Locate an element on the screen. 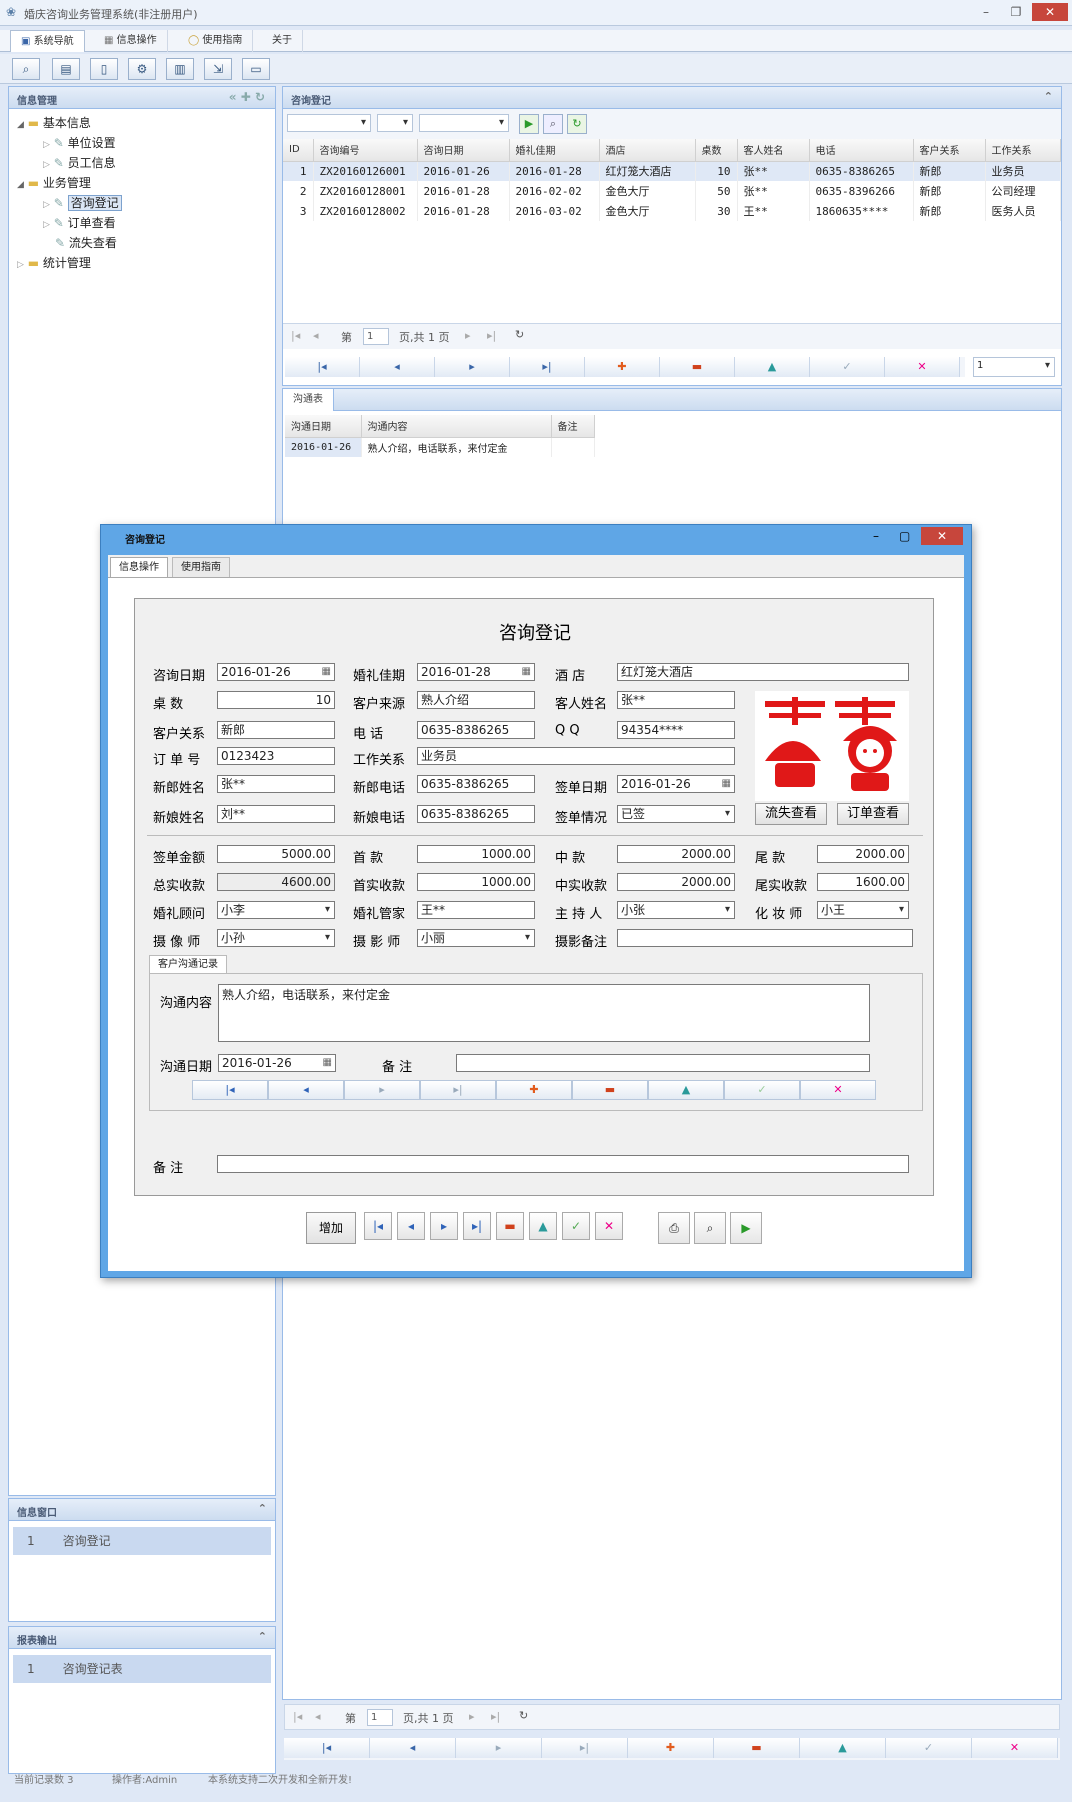  close-button: ✕ is located at coordinates (1050, 12).